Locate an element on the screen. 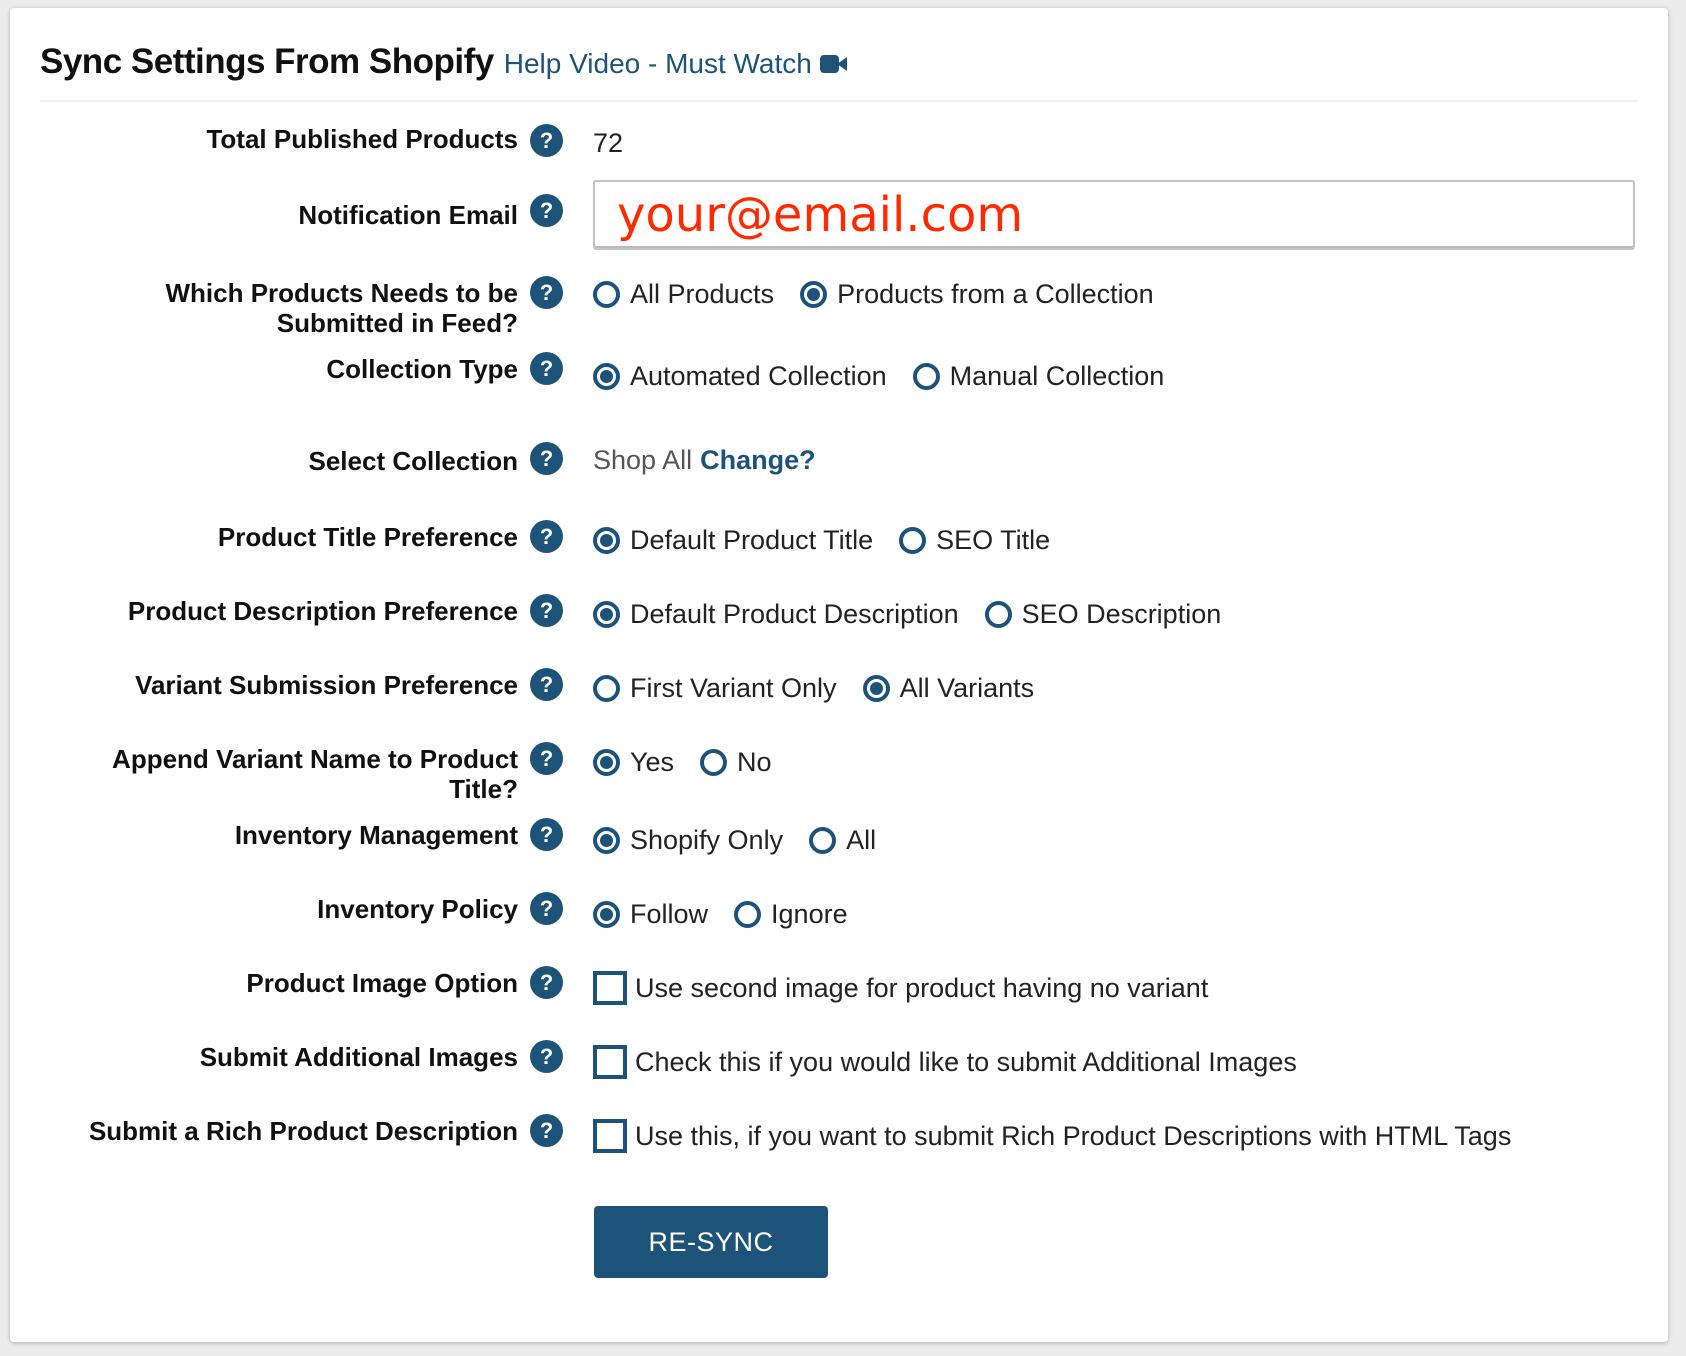 The width and height of the screenshot is (1686, 1356). select-collection-label: Select Collection is located at coordinates (413, 461).